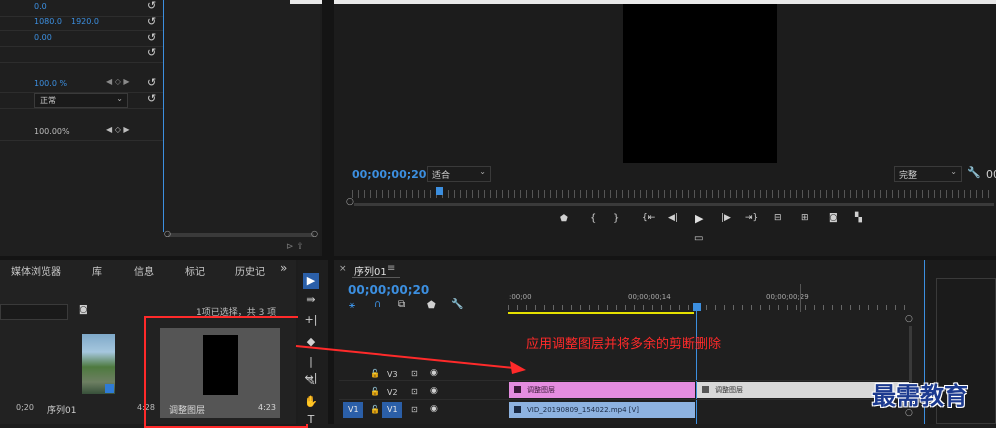 This screenshot has width=996, height=428. What do you see at coordinates (311, 402) in the screenshot?
I see `hand-tool-icon: ✋` at bounding box center [311, 402].